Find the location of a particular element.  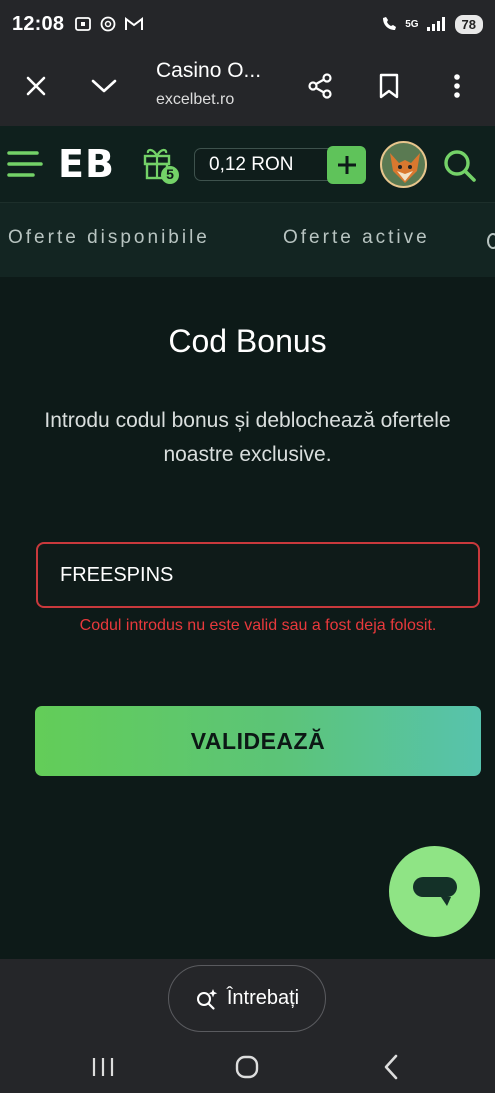

gmail-icon is located at coordinates (134, 23).